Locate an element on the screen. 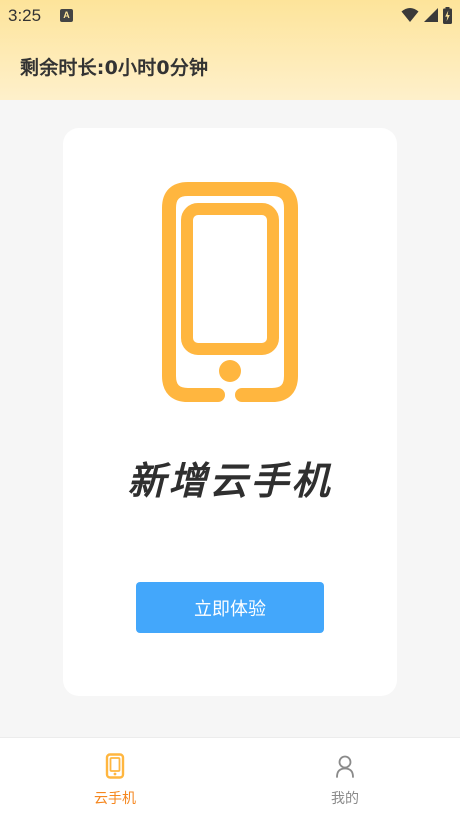 This screenshot has width=460, height=820. signal-icon is located at coordinates (431, 15).